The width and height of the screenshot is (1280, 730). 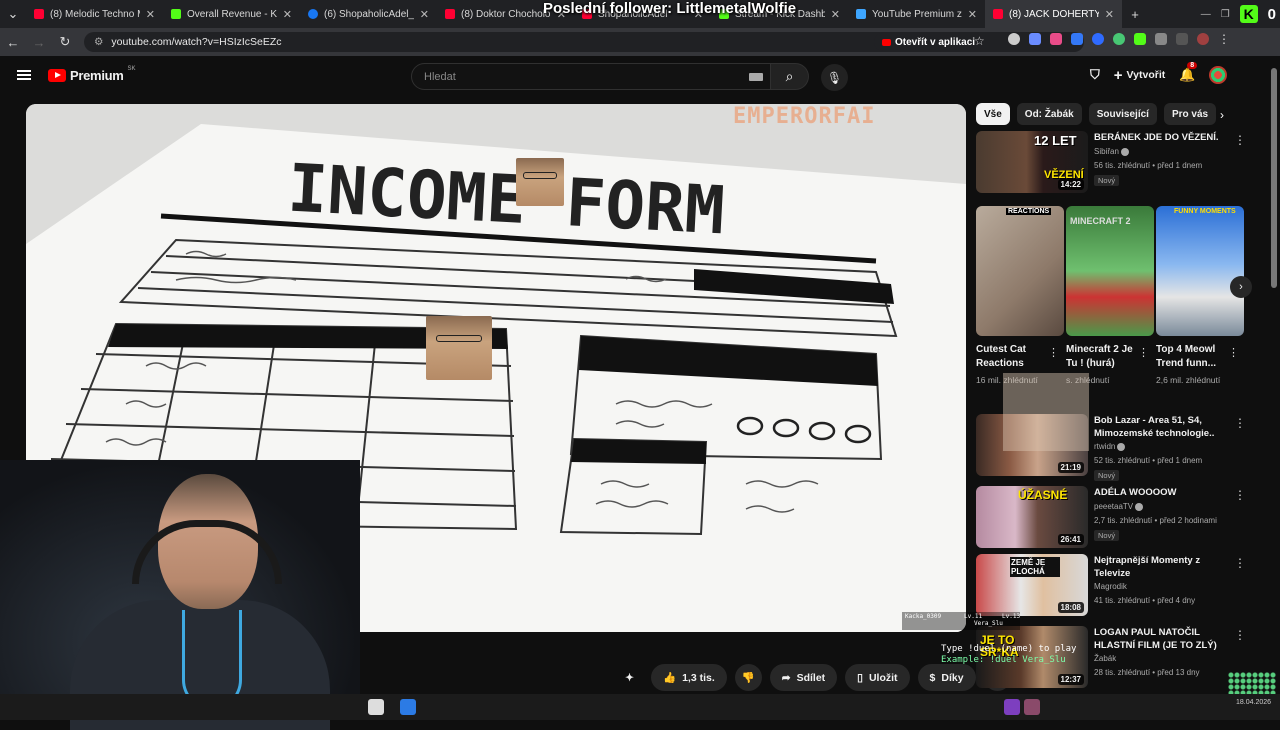 I want to click on follower-banner: Poslední follower: LittlemetalWolfie, so click(x=670, y=8).